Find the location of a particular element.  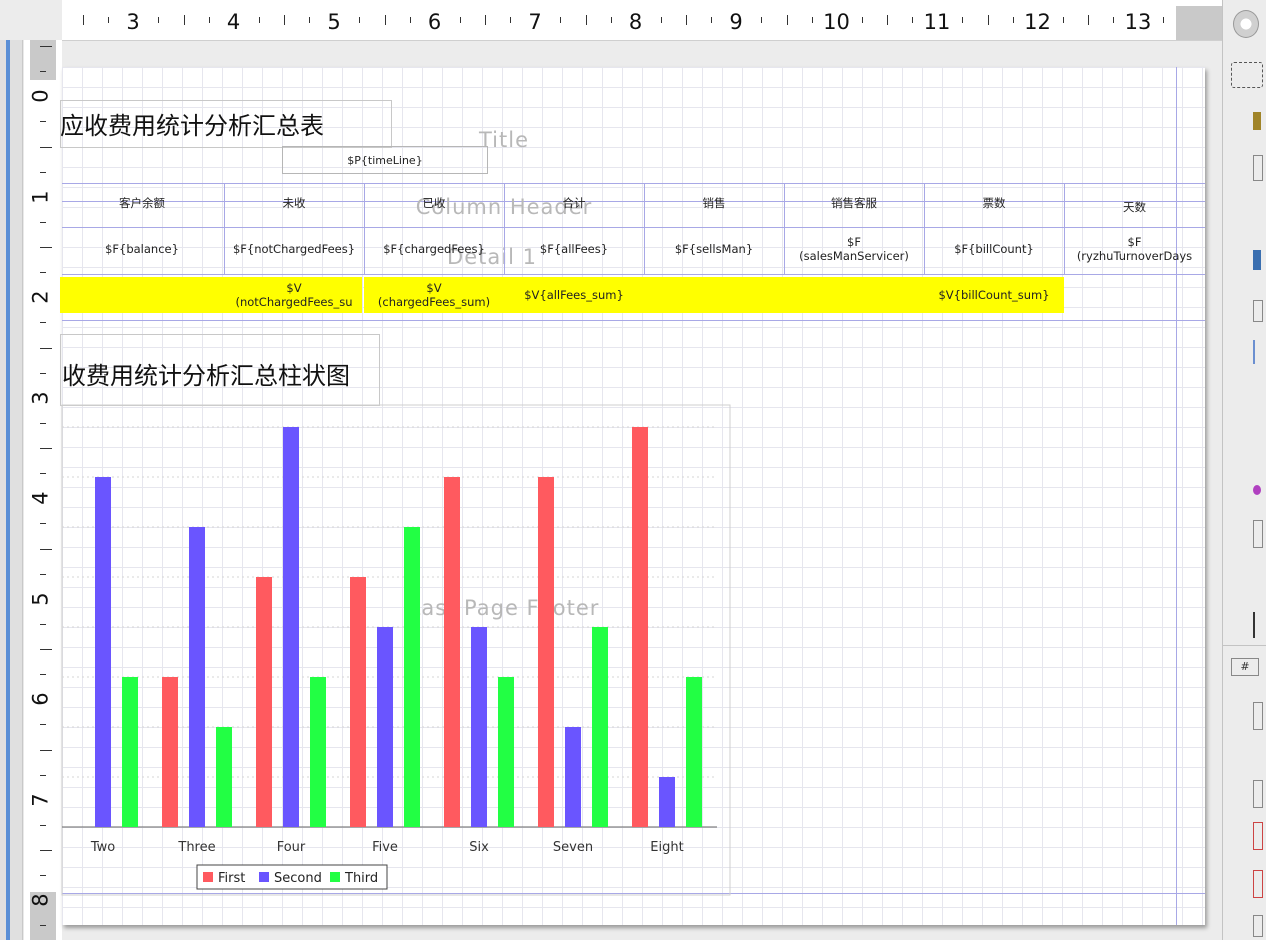

detail-field-0: $F{balance} is located at coordinates (142, 249).